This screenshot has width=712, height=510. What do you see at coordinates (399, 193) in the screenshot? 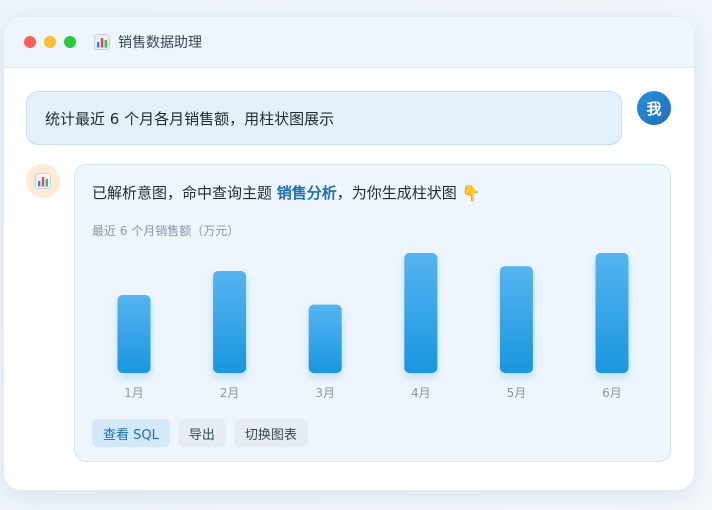
I see `bot-text-after: ，为你生成柱状图` at bounding box center [399, 193].